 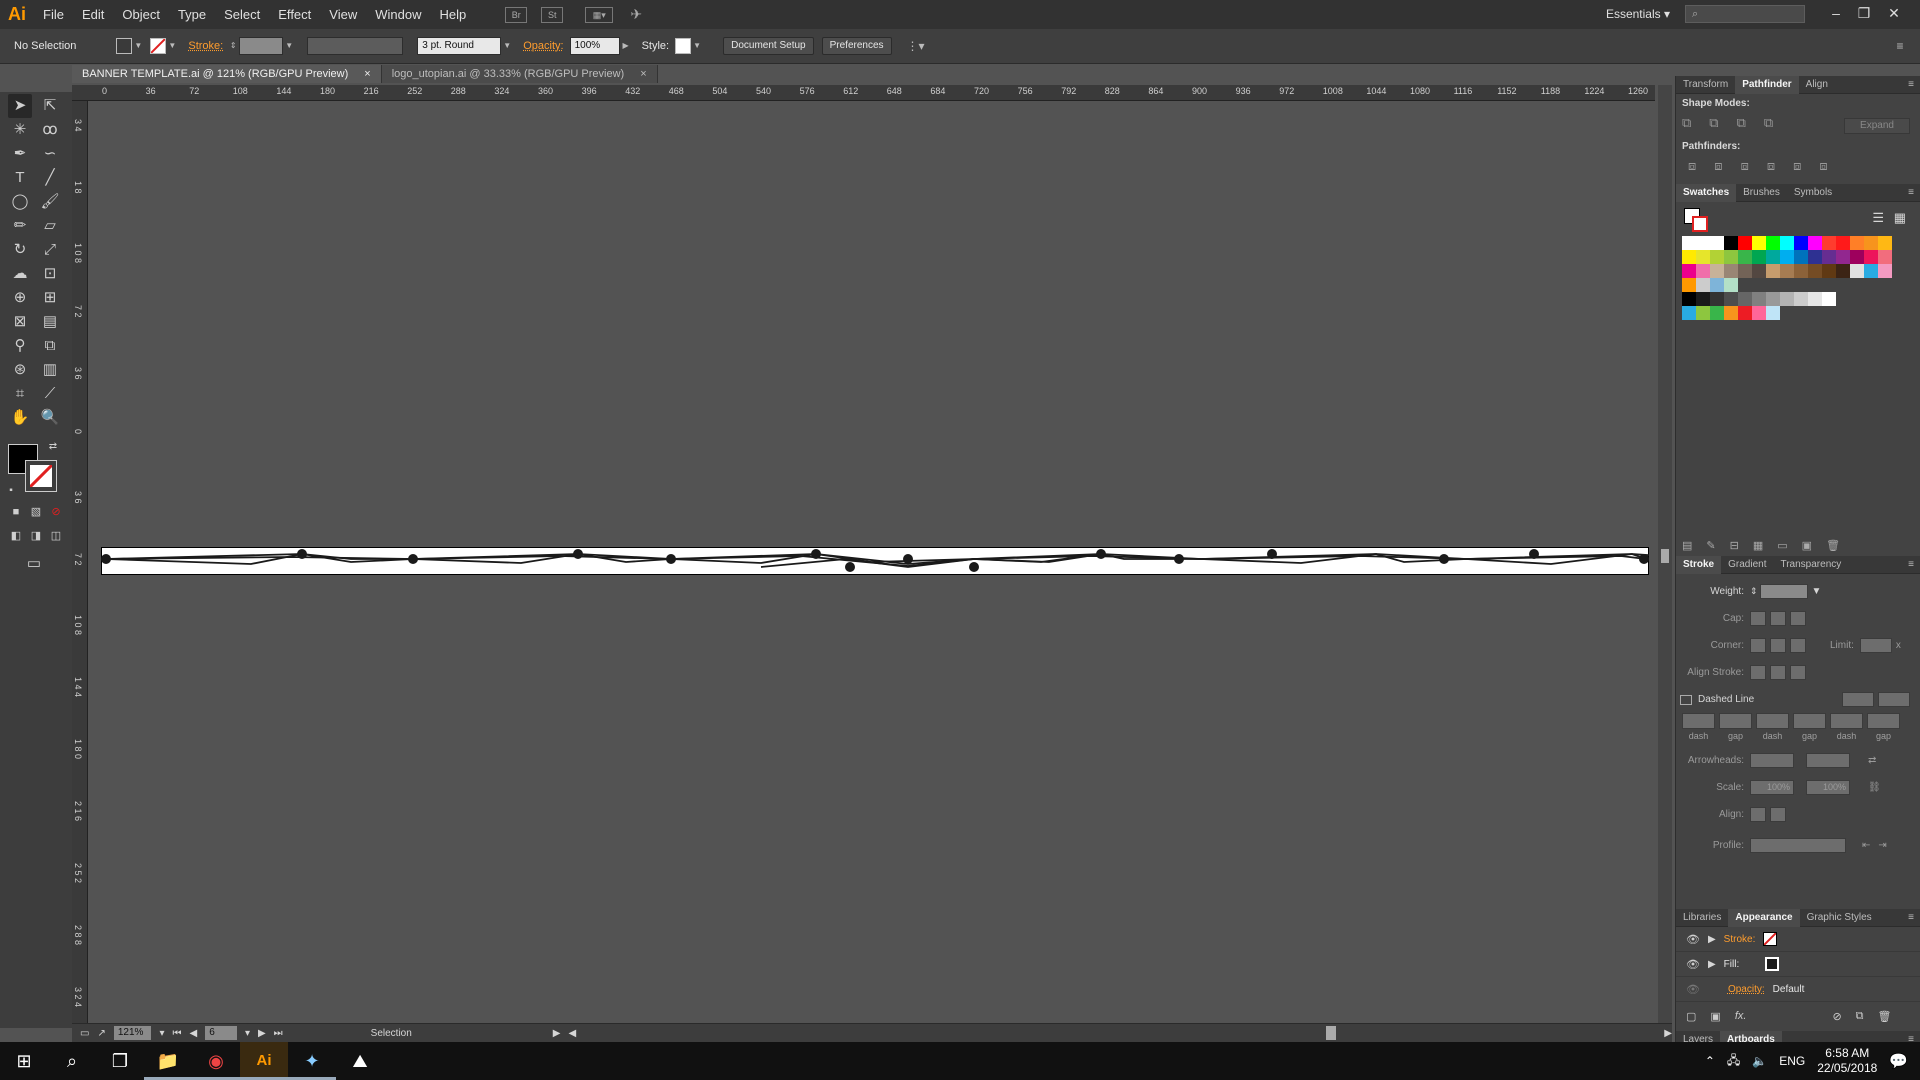 What do you see at coordinates (1778, 672) in the screenshot?
I see `align-inside-icon` at bounding box center [1778, 672].